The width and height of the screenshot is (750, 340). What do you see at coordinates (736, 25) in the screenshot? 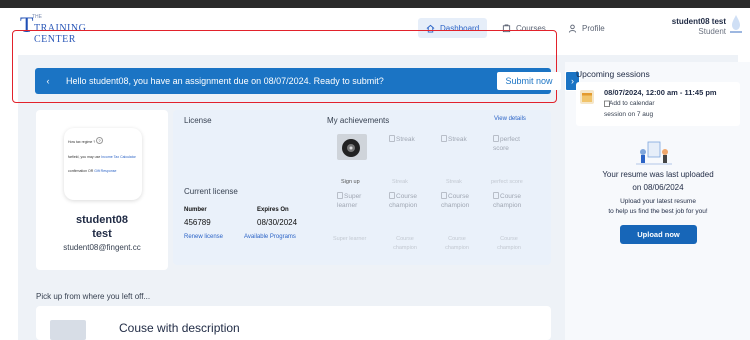
I see `user-avatar-logo-icon` at bounding box center [736, 25].